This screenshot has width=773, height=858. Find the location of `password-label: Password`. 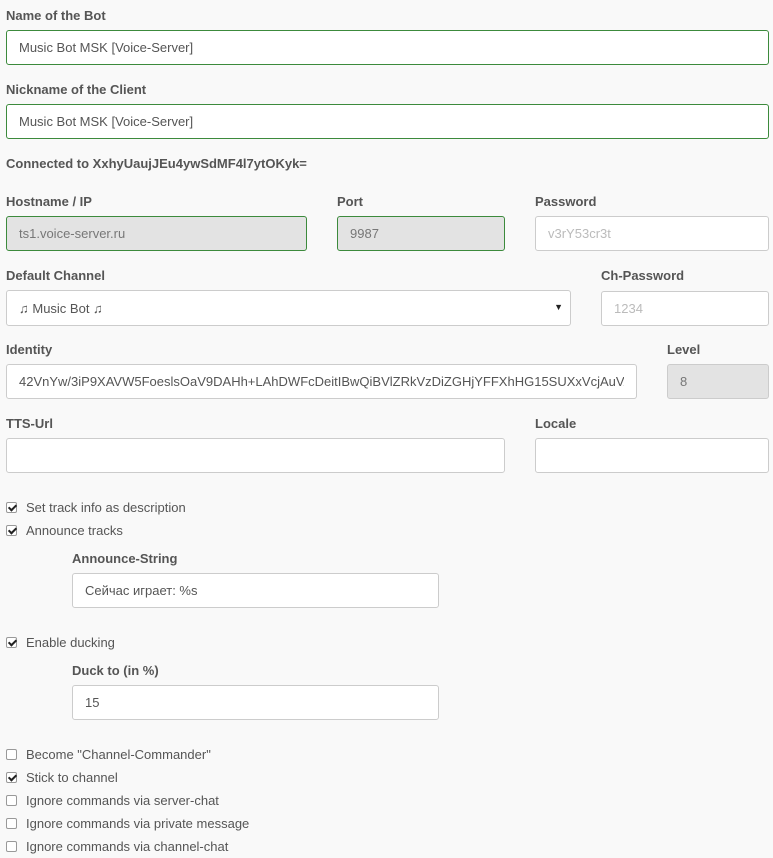

password-label: Password is located at coordinates (566, 201).